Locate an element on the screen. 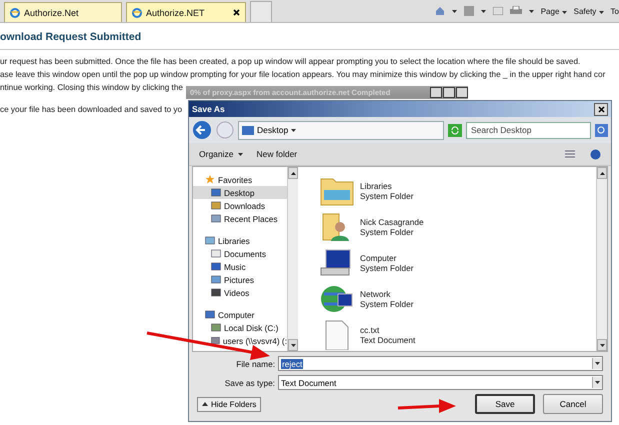 The width and height of the screenshot is (619, 425). dialog-button: Cancel is located at coordinates (573, 404).